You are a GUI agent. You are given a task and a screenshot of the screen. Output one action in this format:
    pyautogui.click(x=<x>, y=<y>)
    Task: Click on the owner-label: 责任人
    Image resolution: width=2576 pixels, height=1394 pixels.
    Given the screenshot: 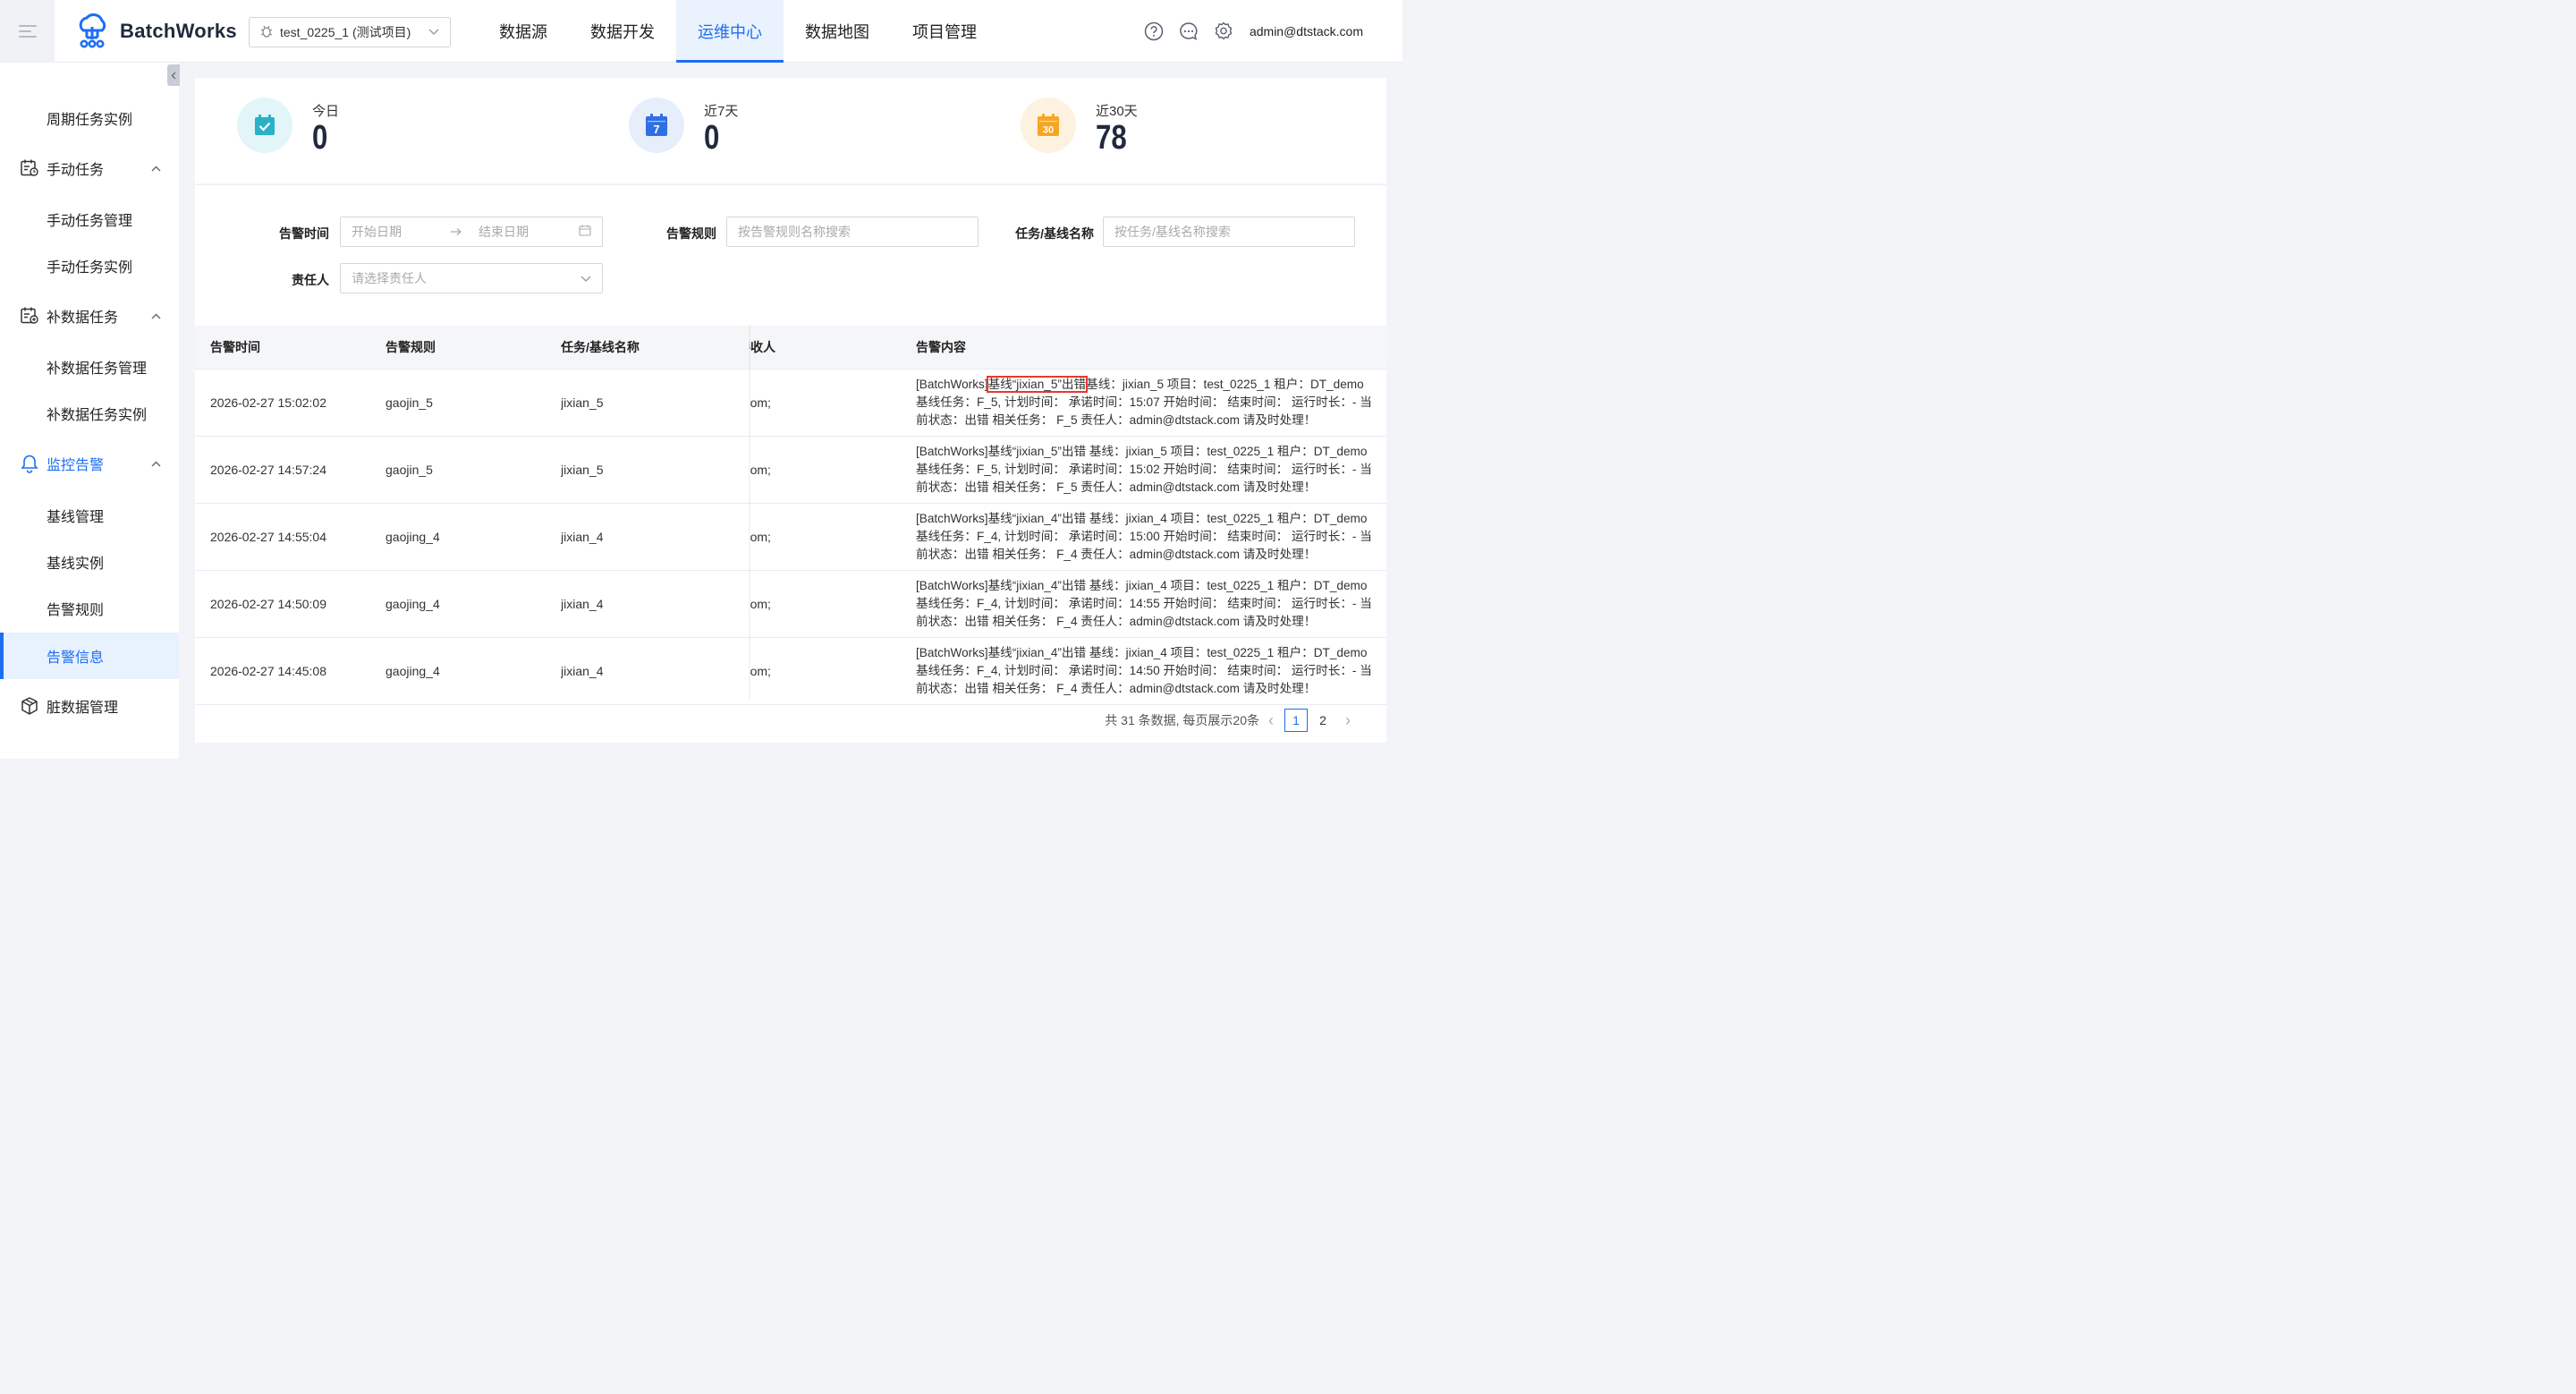 What is the action you would take?
    pyautogui.click(x=310, y=280)
    